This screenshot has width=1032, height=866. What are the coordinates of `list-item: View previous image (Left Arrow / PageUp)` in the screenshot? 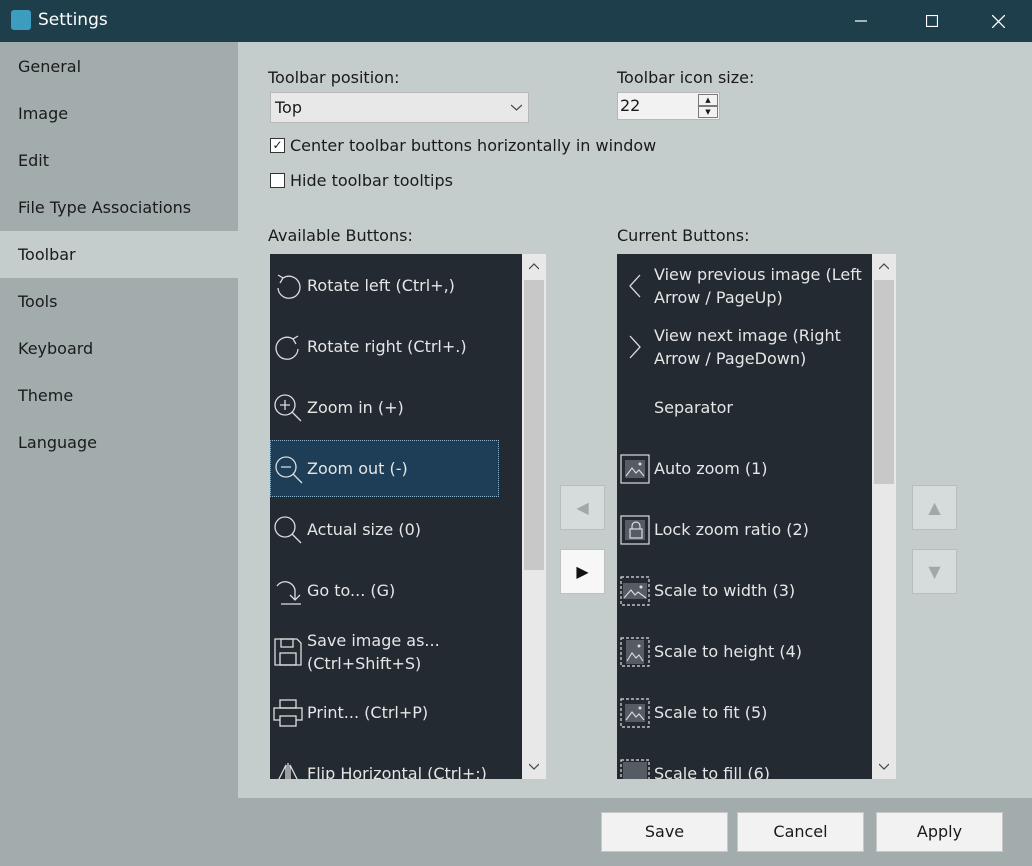 It's located at (744, 285).